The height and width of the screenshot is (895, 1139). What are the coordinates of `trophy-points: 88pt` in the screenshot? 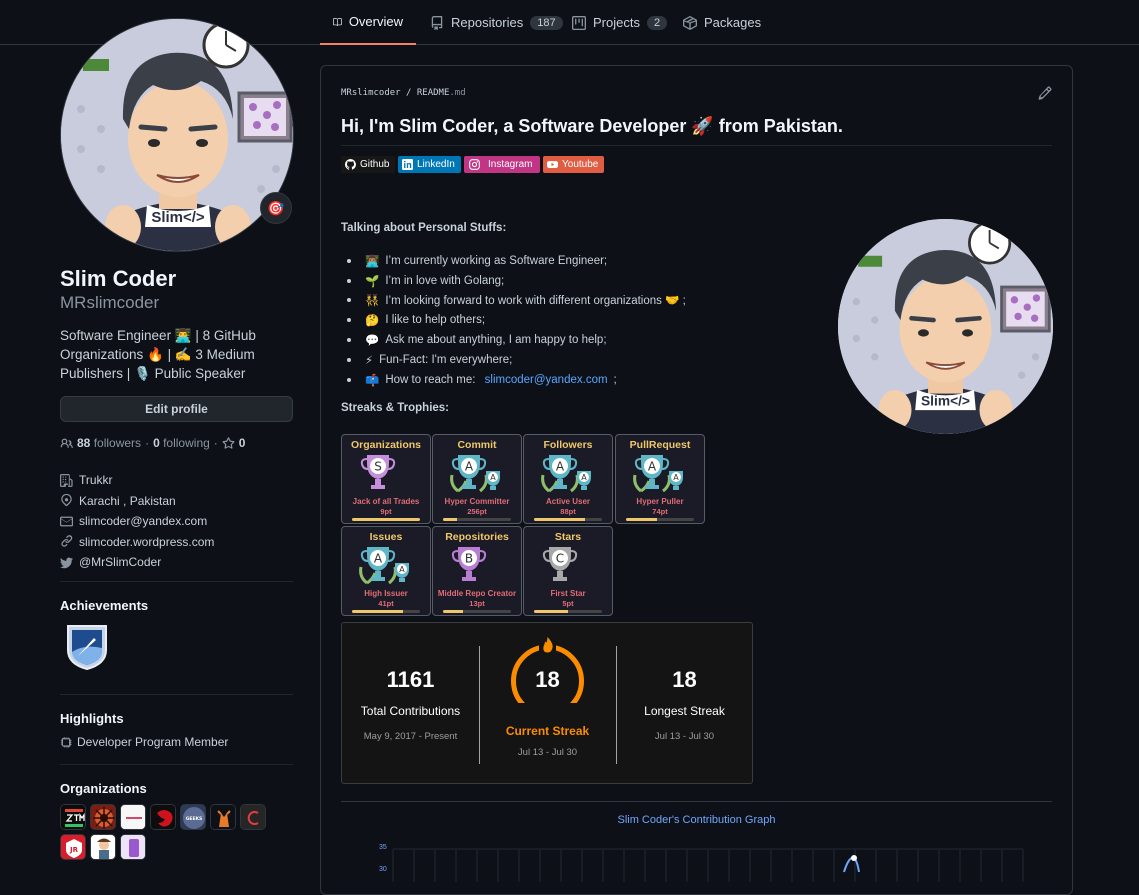 It's located at (568, 511).